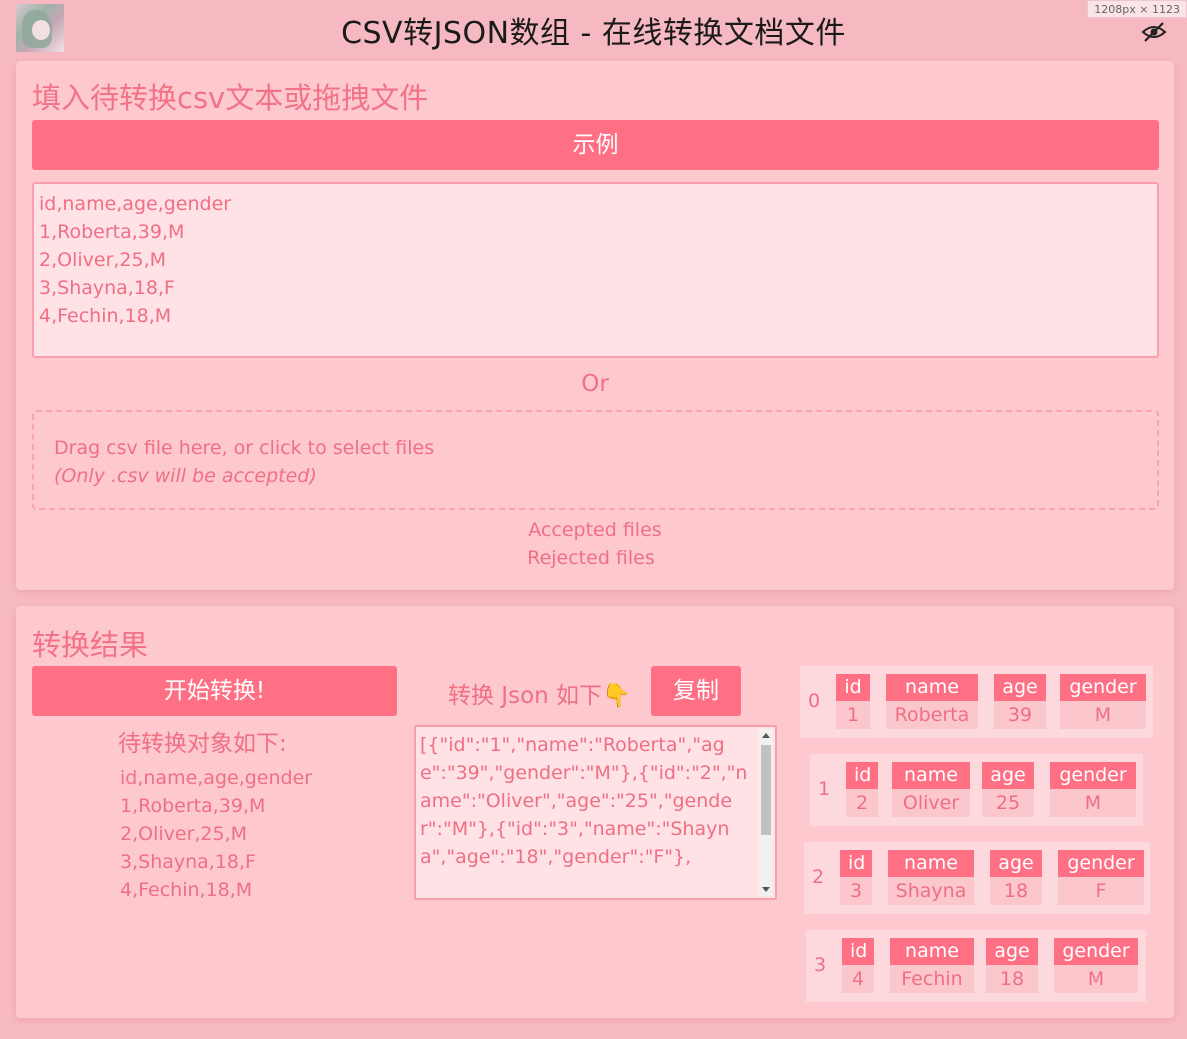 This screenshot has width=1187, height=1039. What do you see at coordinates (862, 803) in the screenshot?
I see `value-label: 2` at bounding box center [862, 803].